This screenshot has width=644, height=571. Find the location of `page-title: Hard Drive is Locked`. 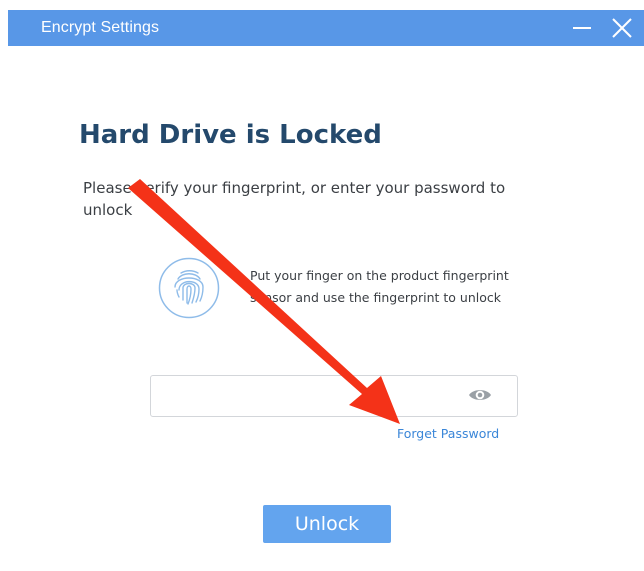

page-title: Hard Drive is Locked is located at coordinates (230, 135).